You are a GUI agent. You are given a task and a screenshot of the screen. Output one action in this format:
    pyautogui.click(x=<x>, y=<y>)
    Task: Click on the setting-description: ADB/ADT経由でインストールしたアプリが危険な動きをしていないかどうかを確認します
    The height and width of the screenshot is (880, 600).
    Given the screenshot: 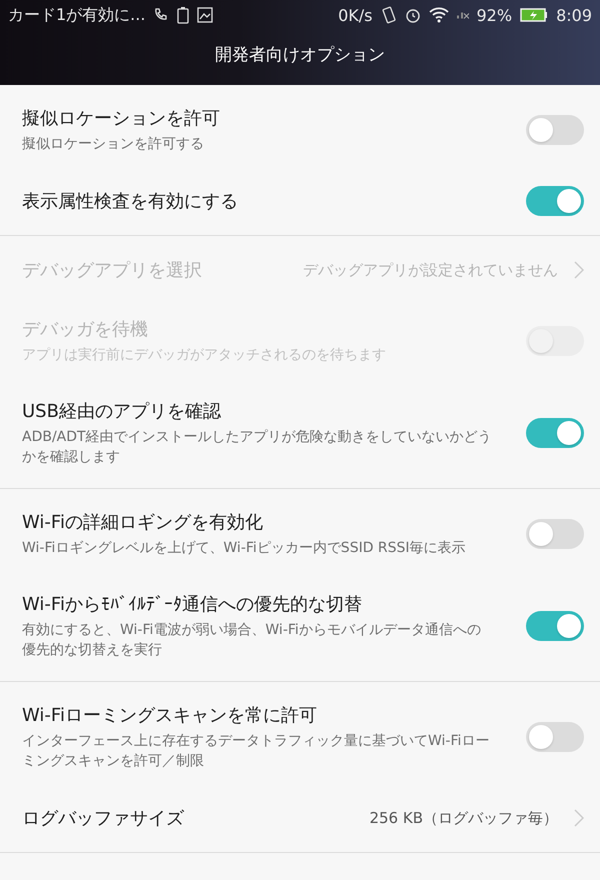 What is the action you would take?
    pyautogui.click(x=257, y=447)
    